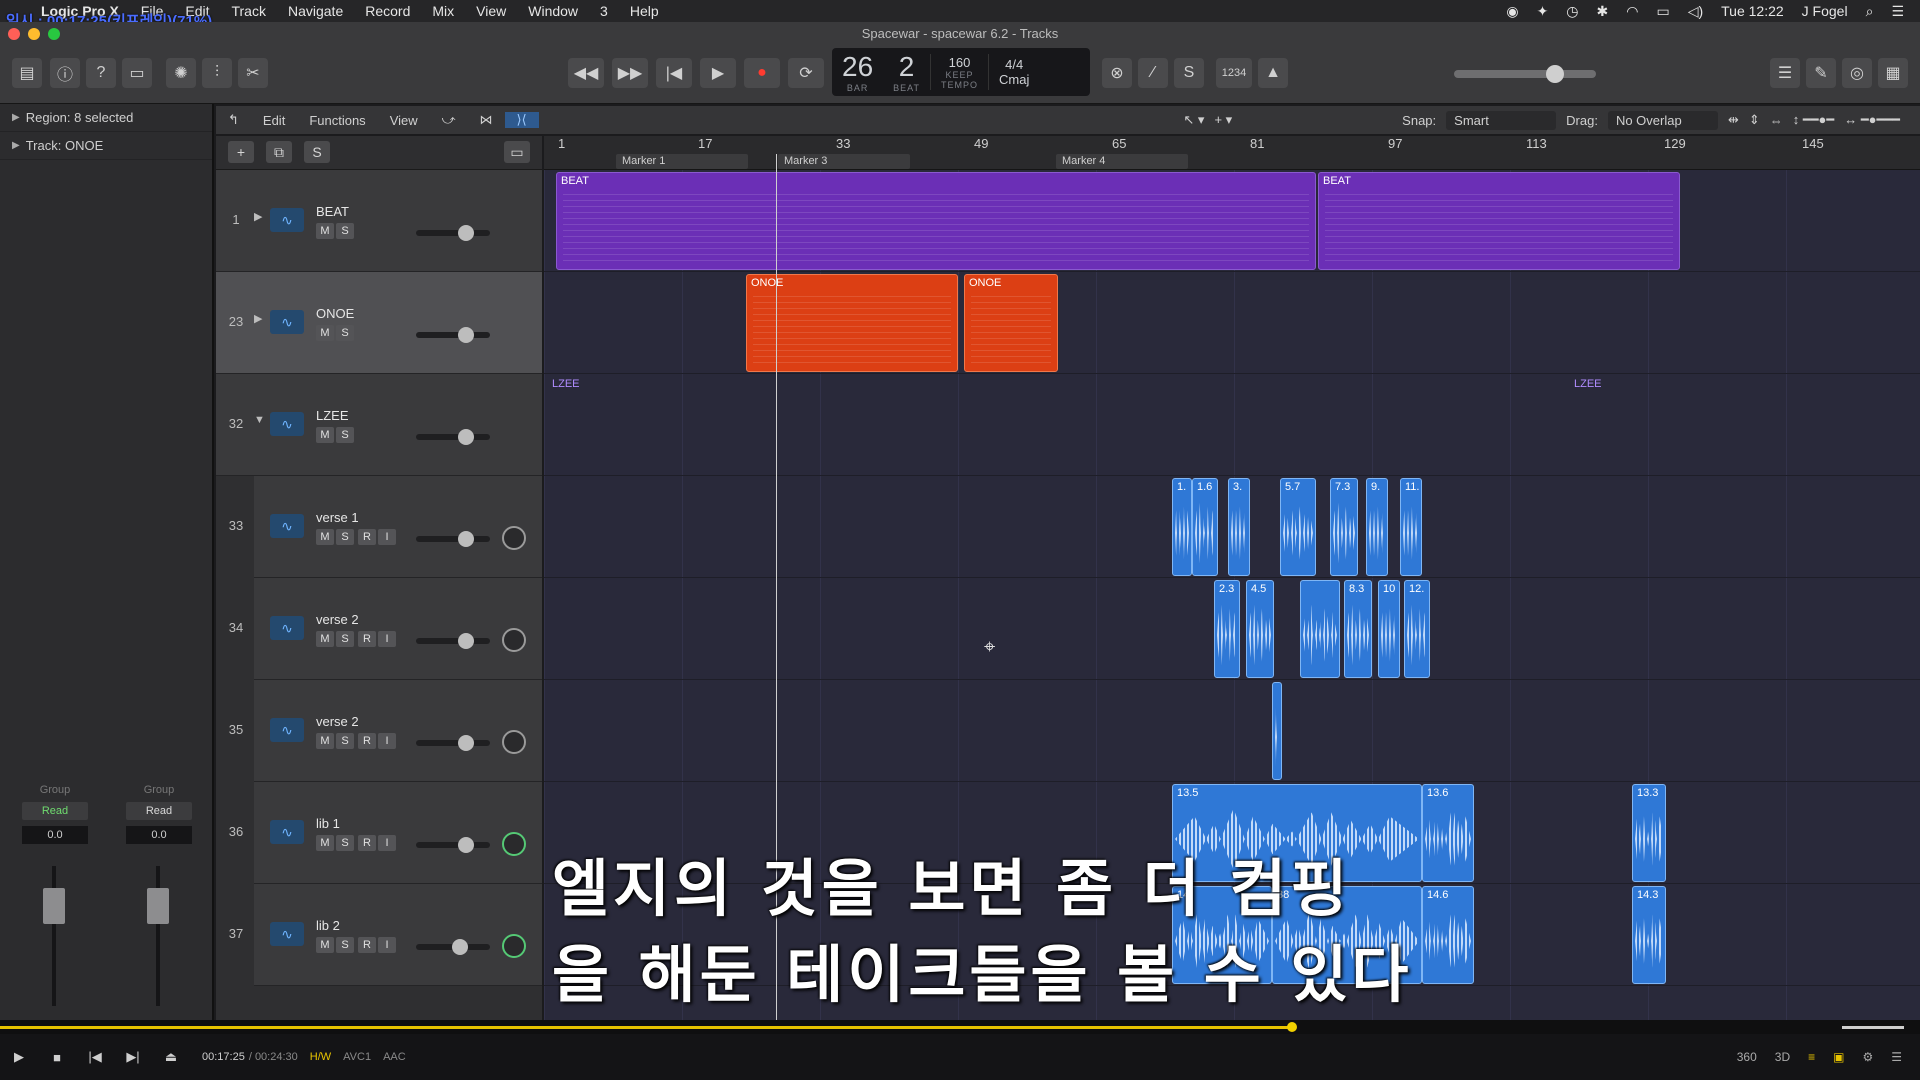  I want to click on player-previous-button: |◀, so click(95, 1057).